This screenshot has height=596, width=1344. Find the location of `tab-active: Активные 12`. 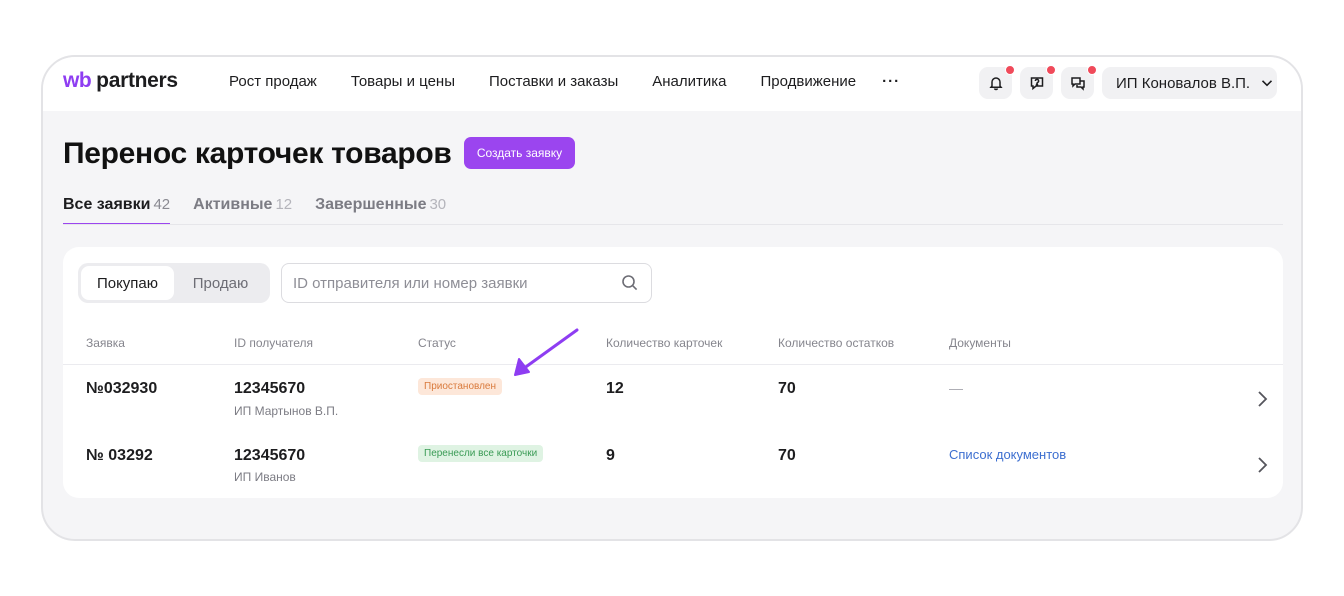

tab-active: Активные 12 is located at coordinates (242, 210).